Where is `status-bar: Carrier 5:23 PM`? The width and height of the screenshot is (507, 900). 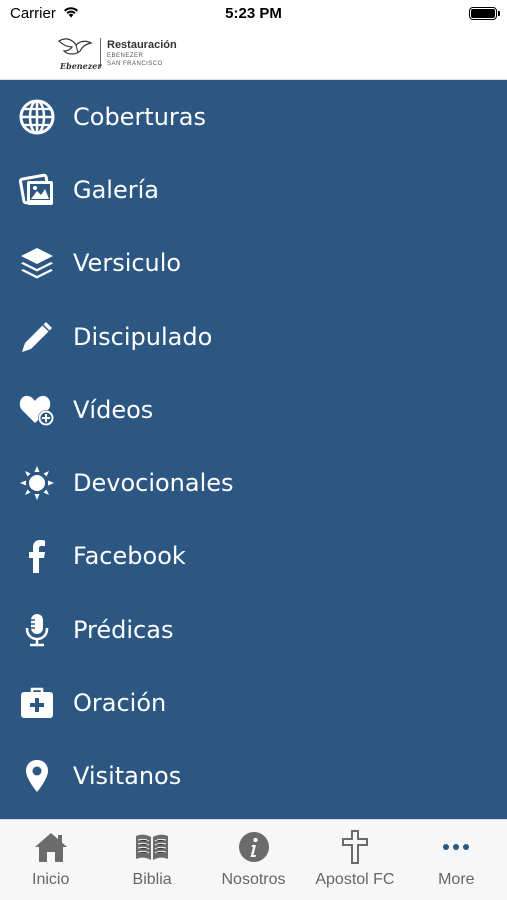
status-bar: Carrier 5:23 PM is located at coordinates (253, 14).